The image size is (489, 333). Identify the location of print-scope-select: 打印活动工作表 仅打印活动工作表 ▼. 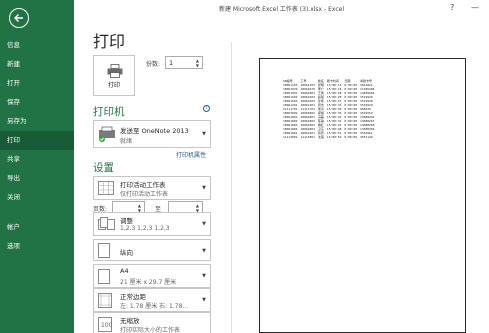
(152, 188).